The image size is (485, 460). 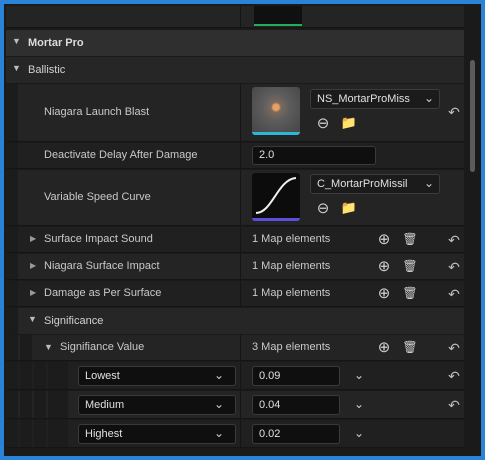 I want to click on map-value-input: 0.09, so click(x=296, y=376).